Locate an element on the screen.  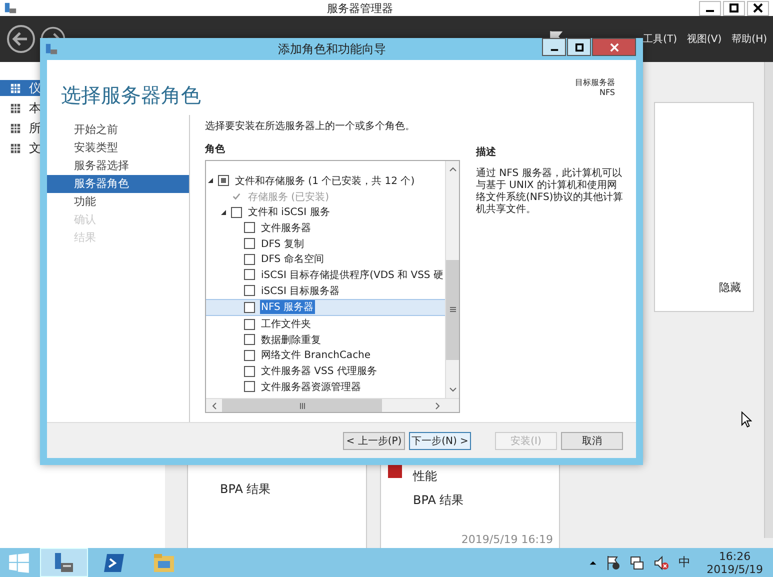
instruction-text: 选择要安装在所选服务器上的一个或多个角色。 is located at coordinates (310, 127).